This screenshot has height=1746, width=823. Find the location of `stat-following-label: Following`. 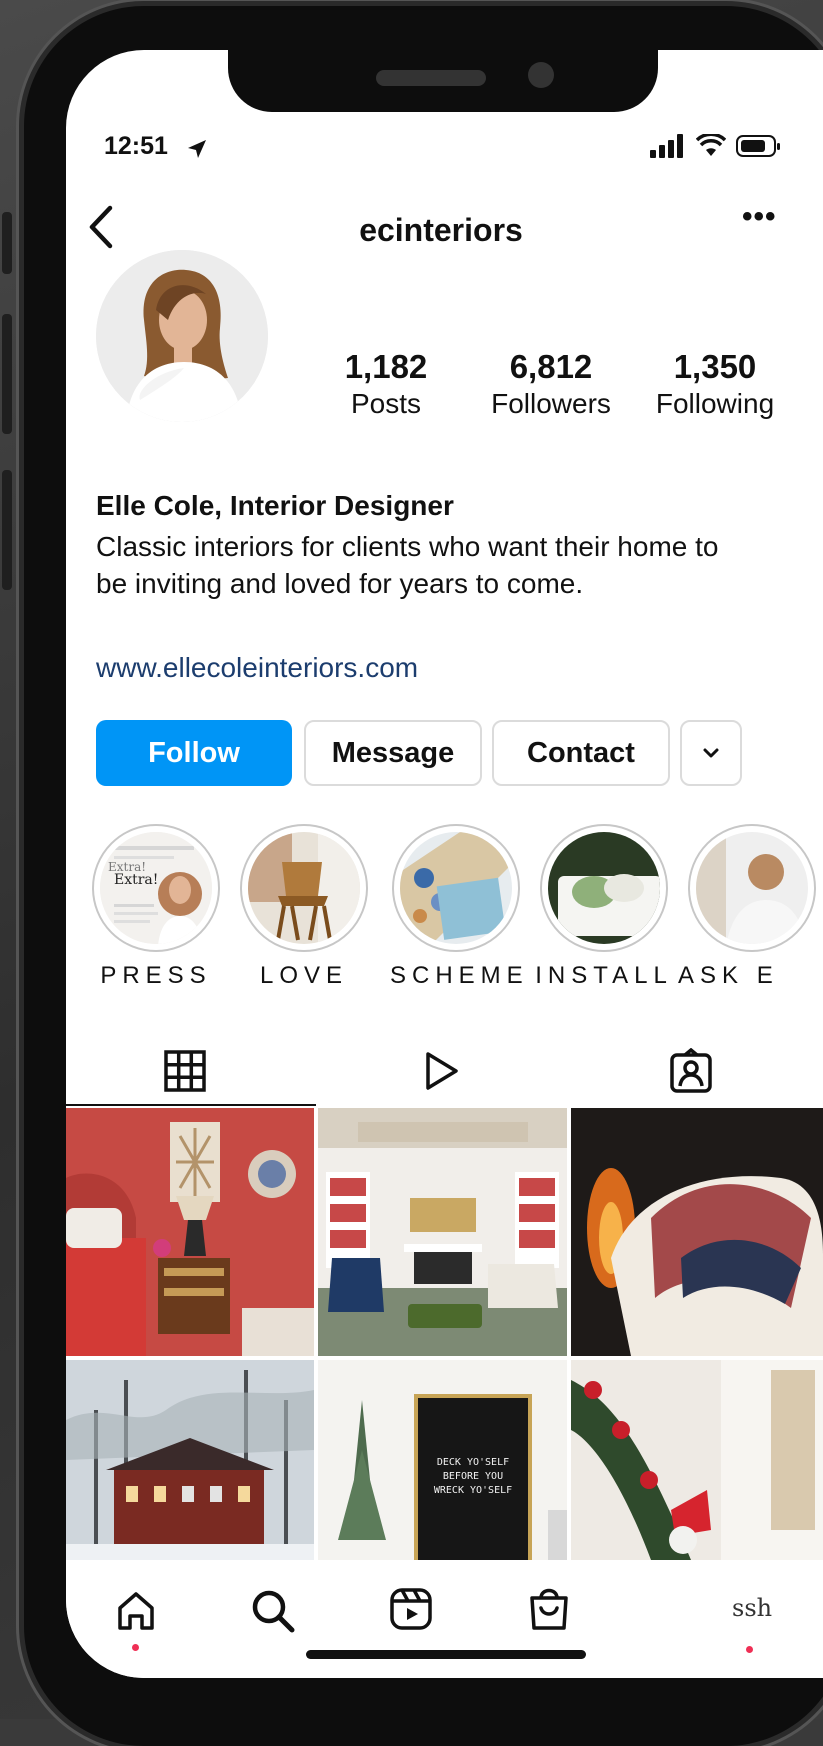

stat-following-label: Following is located at coordinates (715, 403).